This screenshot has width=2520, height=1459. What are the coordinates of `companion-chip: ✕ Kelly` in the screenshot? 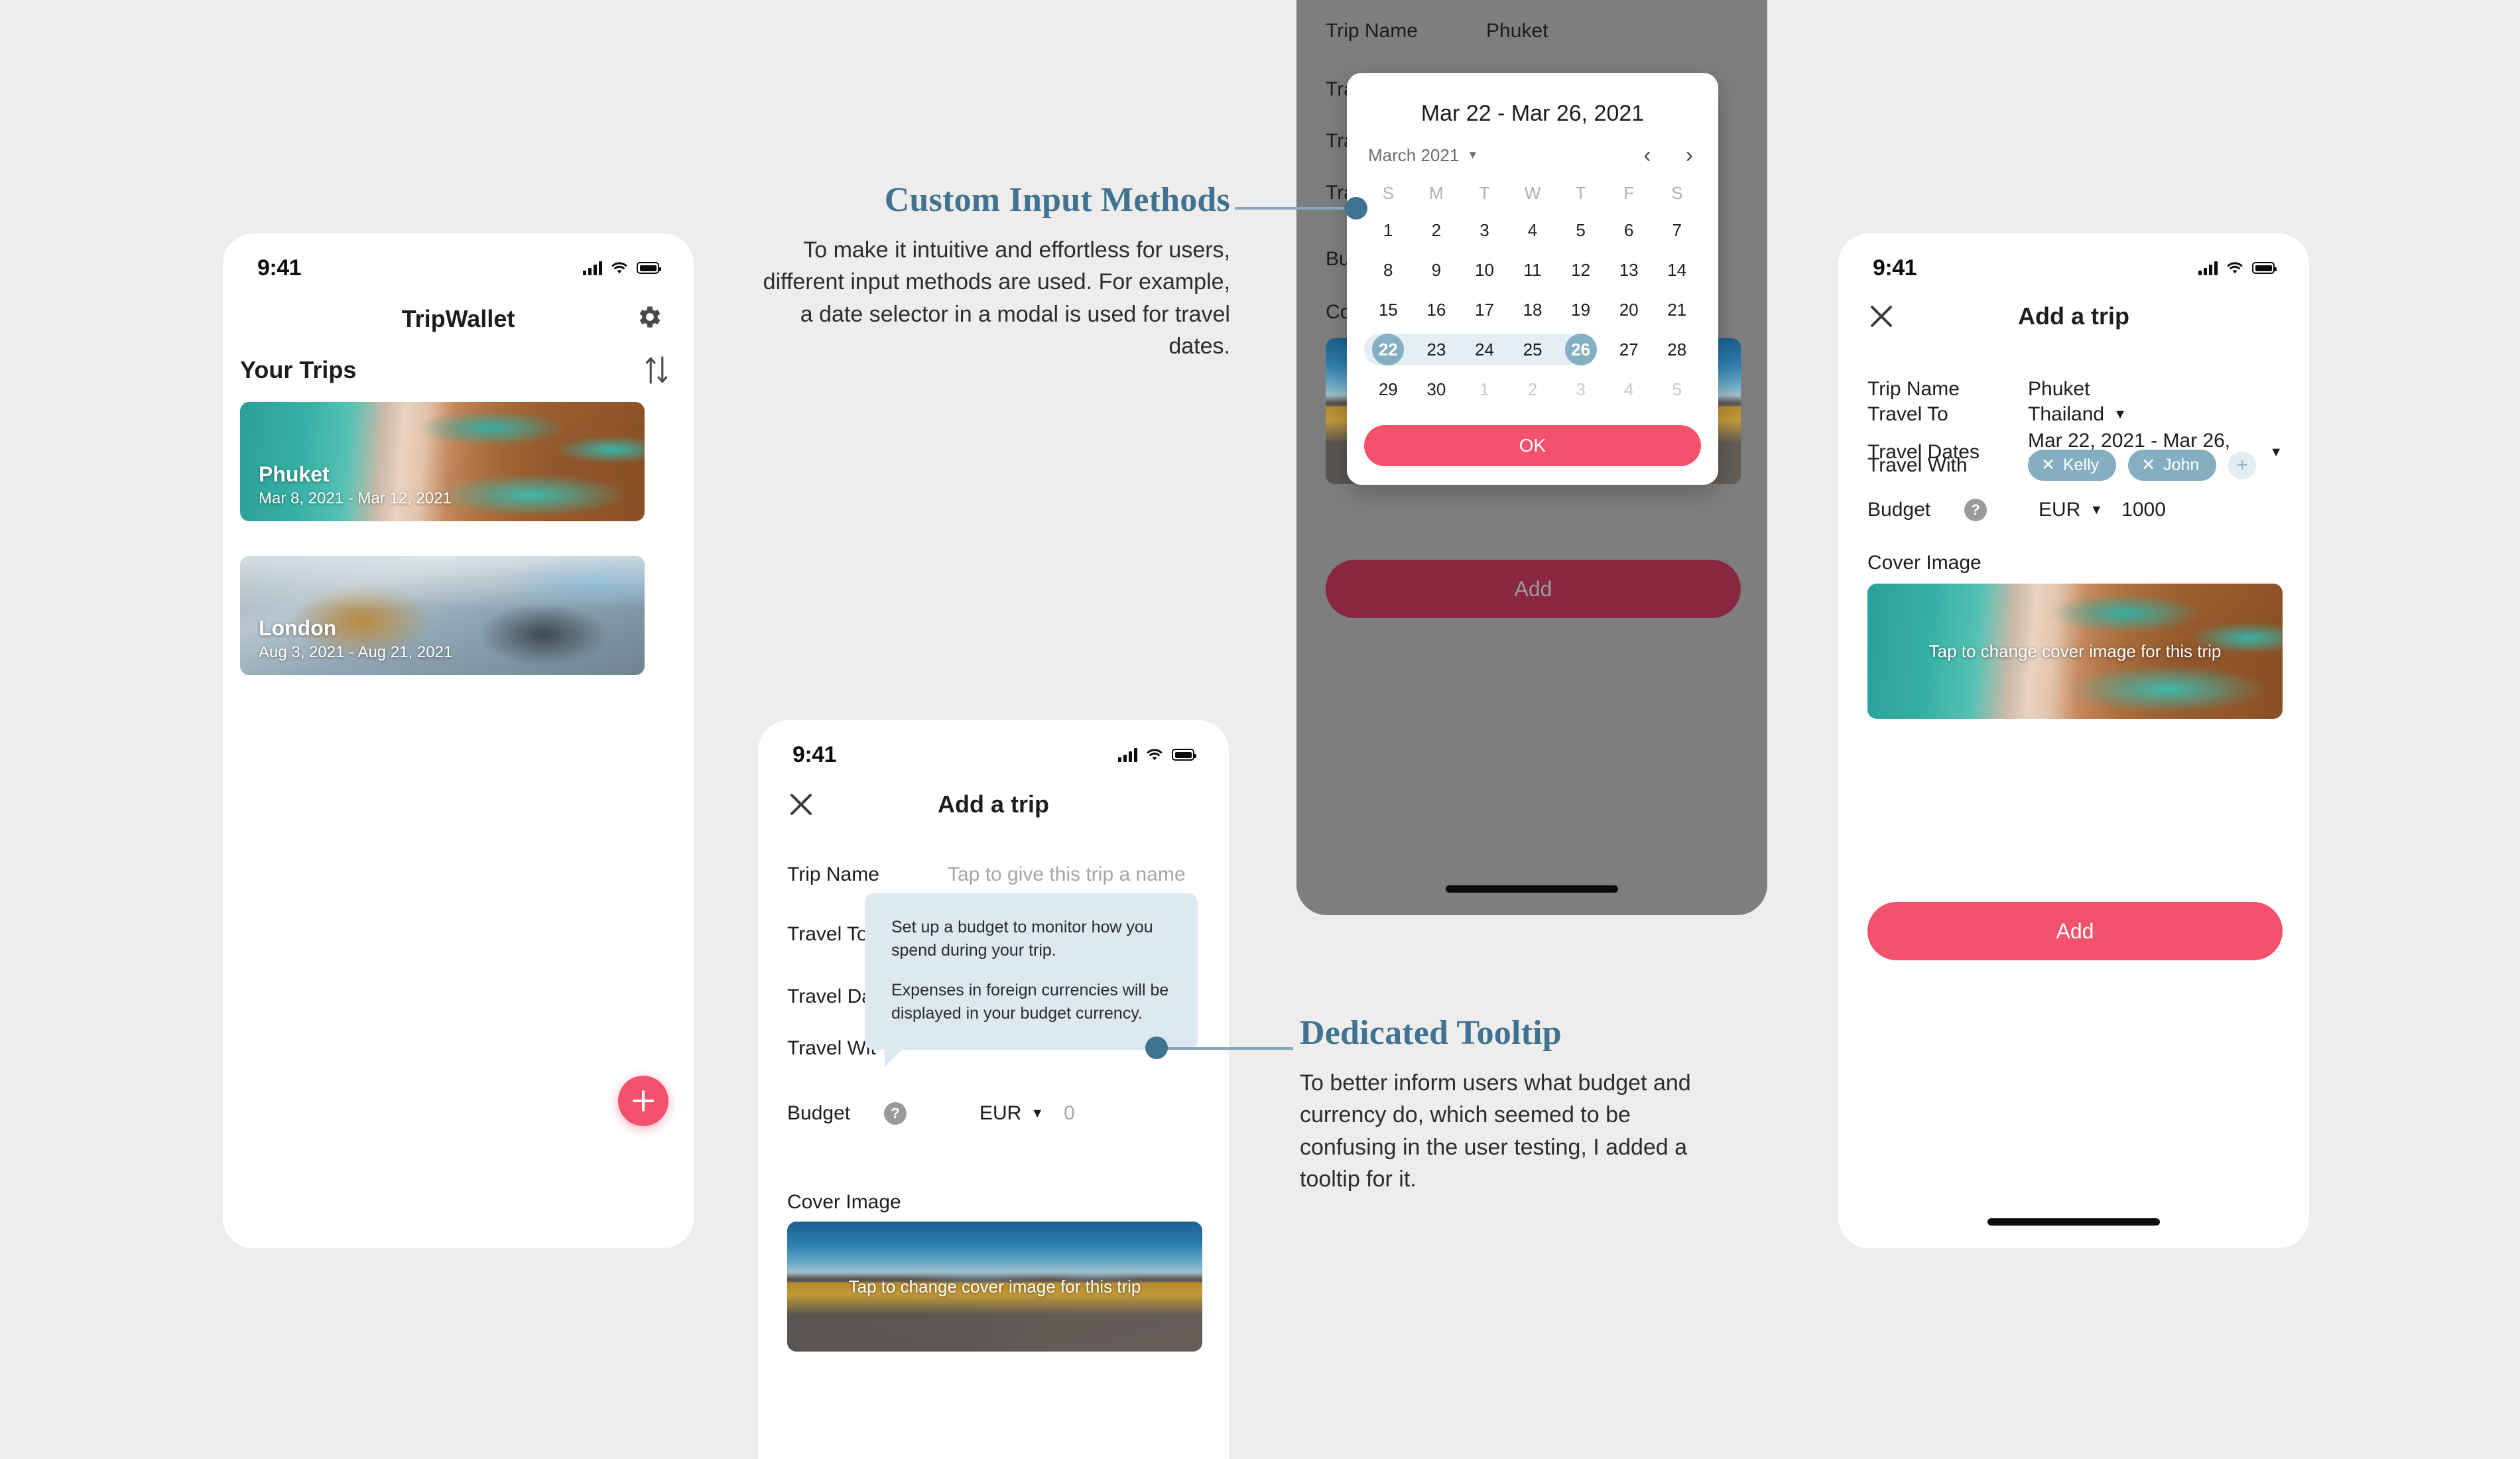 It's located at (2072, 465).